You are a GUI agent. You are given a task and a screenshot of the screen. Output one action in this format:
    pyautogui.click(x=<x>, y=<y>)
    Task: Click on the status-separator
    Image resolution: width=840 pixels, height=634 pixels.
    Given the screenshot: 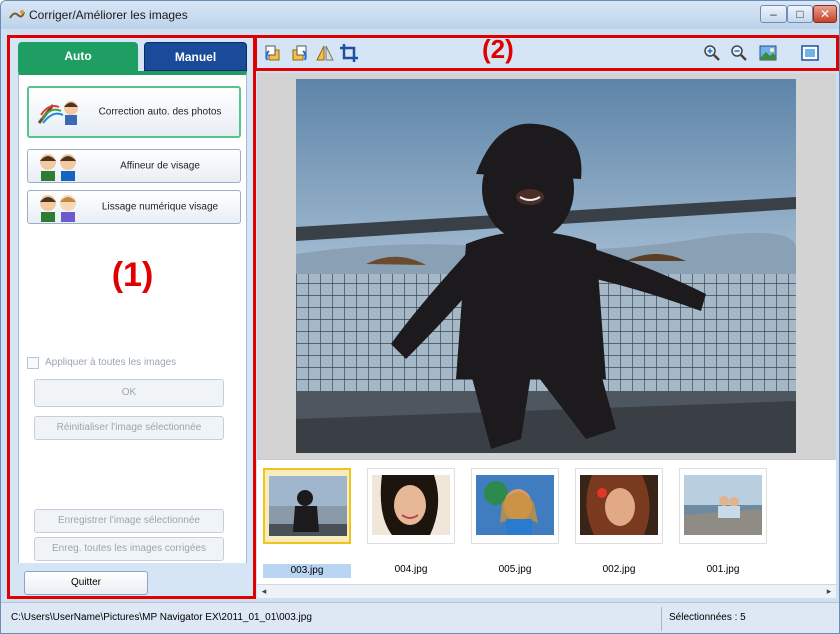 What is the action you would take?
    pyautogui.click(x=661, y=619)
    